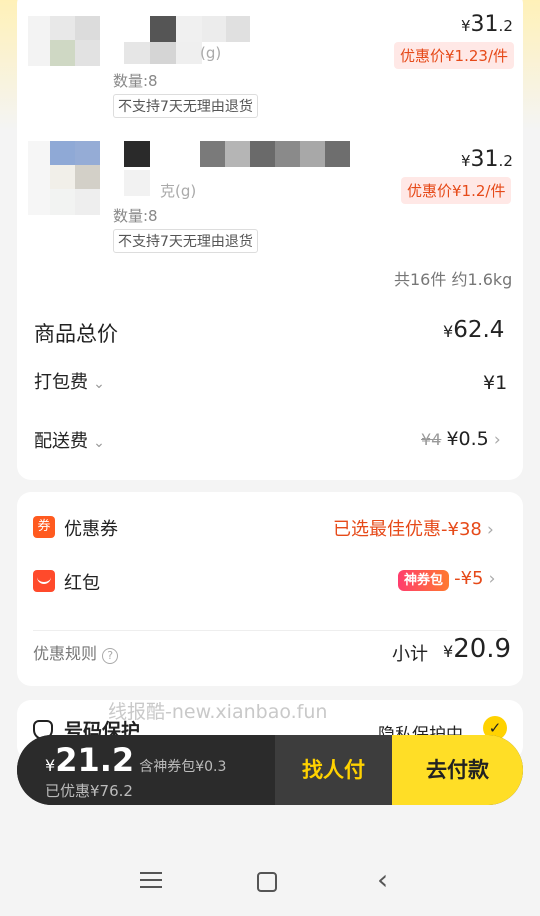 Image resolution: width=540 pixels, height=916 pixels. What do you see at coordinates (495, 383) in the screenshot?
I see `packing-fee-value: ¥1` at bounding box center [495, 383].